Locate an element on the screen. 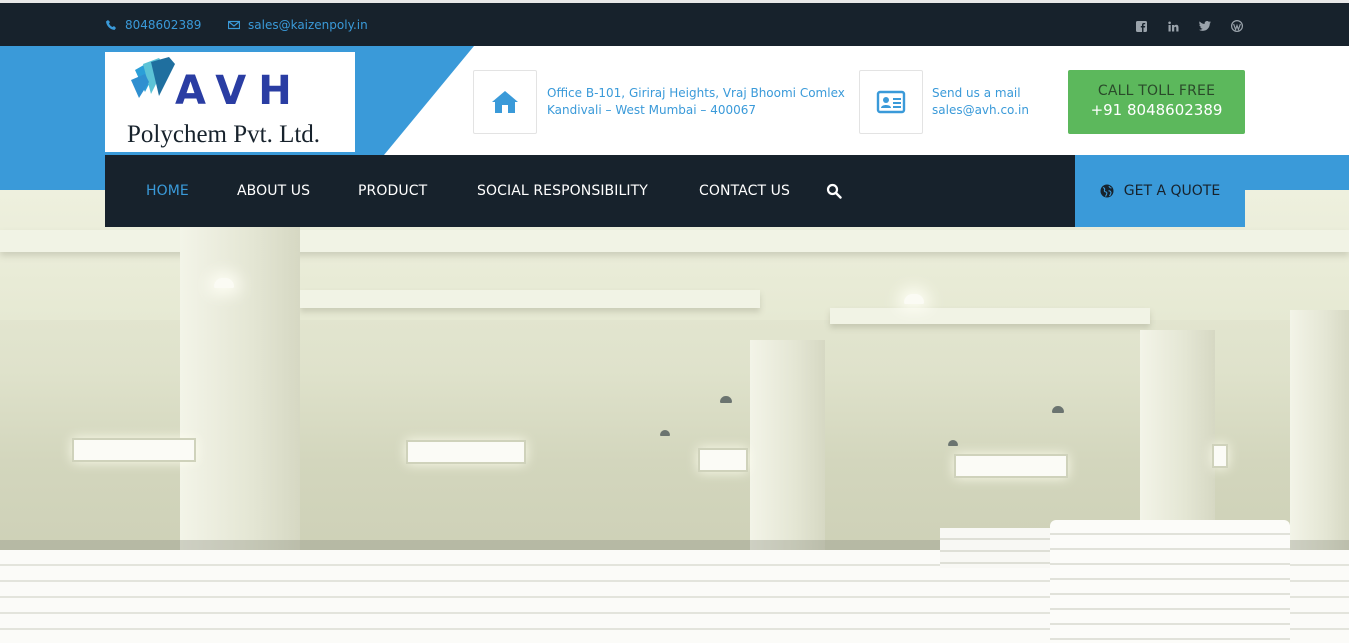  home-icon is located at coordinates (505, 102).